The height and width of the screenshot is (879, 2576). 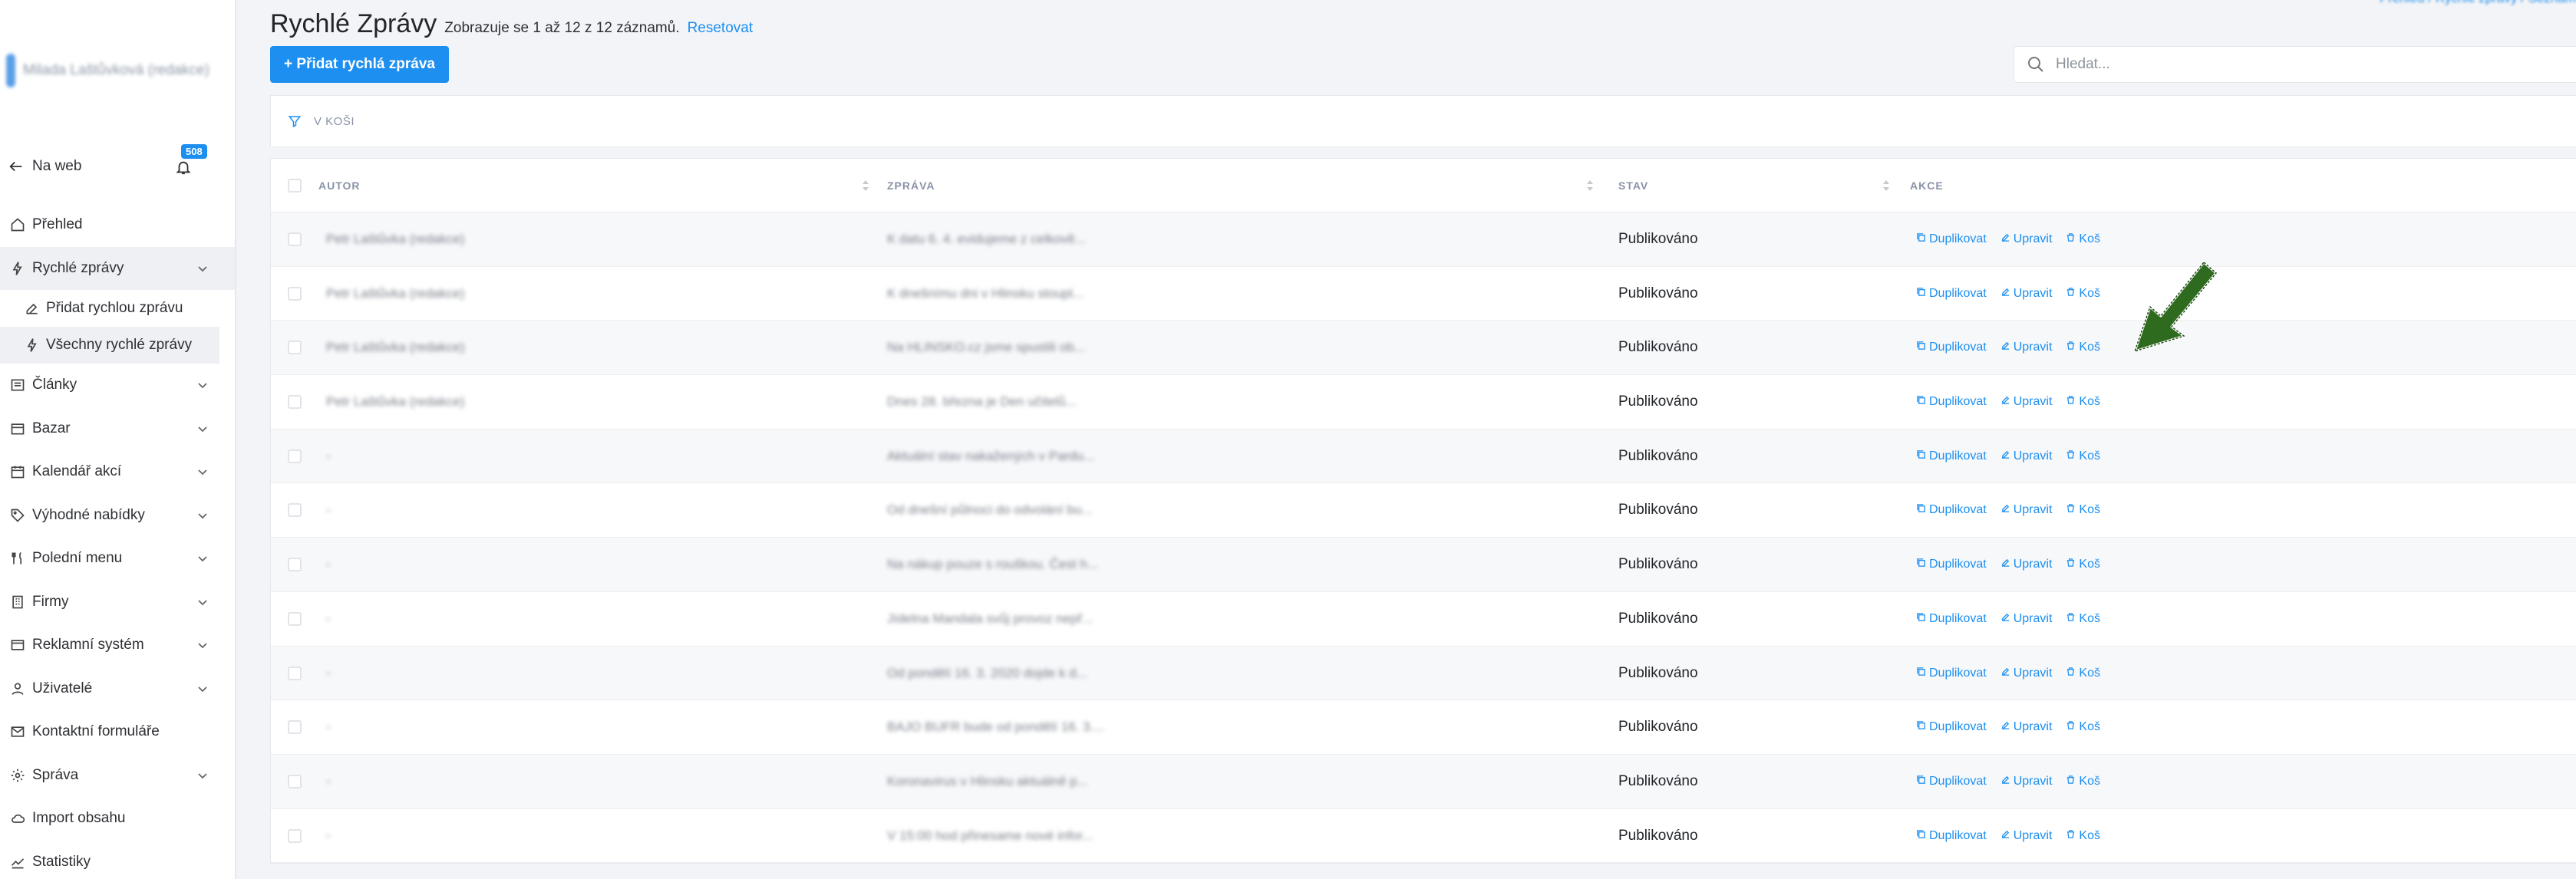 I want to click on sidebar-item-statistiky: Statistiky, so click(x=118, y=860).